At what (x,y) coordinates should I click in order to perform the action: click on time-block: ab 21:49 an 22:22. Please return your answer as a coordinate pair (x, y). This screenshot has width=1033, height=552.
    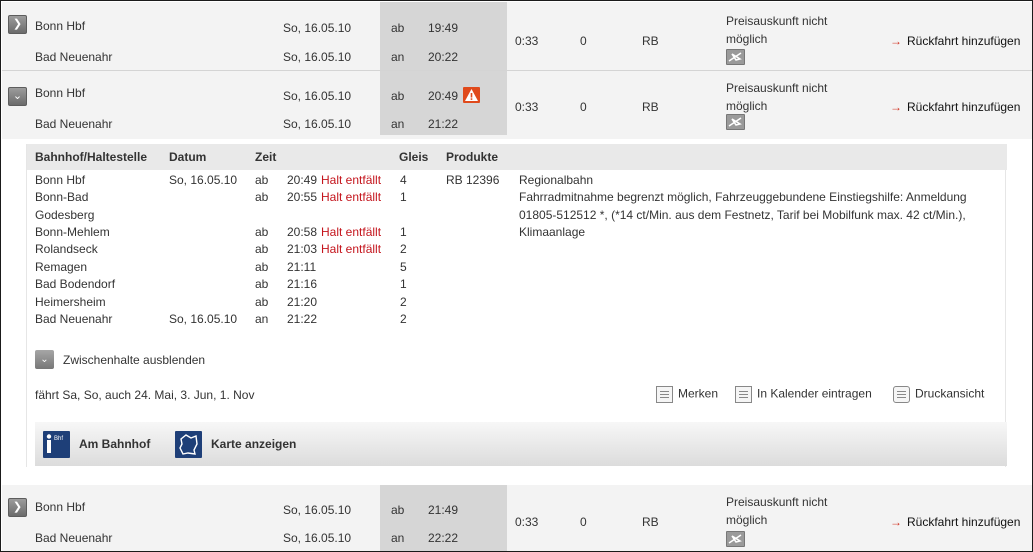
    Looking at the image, I should click on (443, 518).